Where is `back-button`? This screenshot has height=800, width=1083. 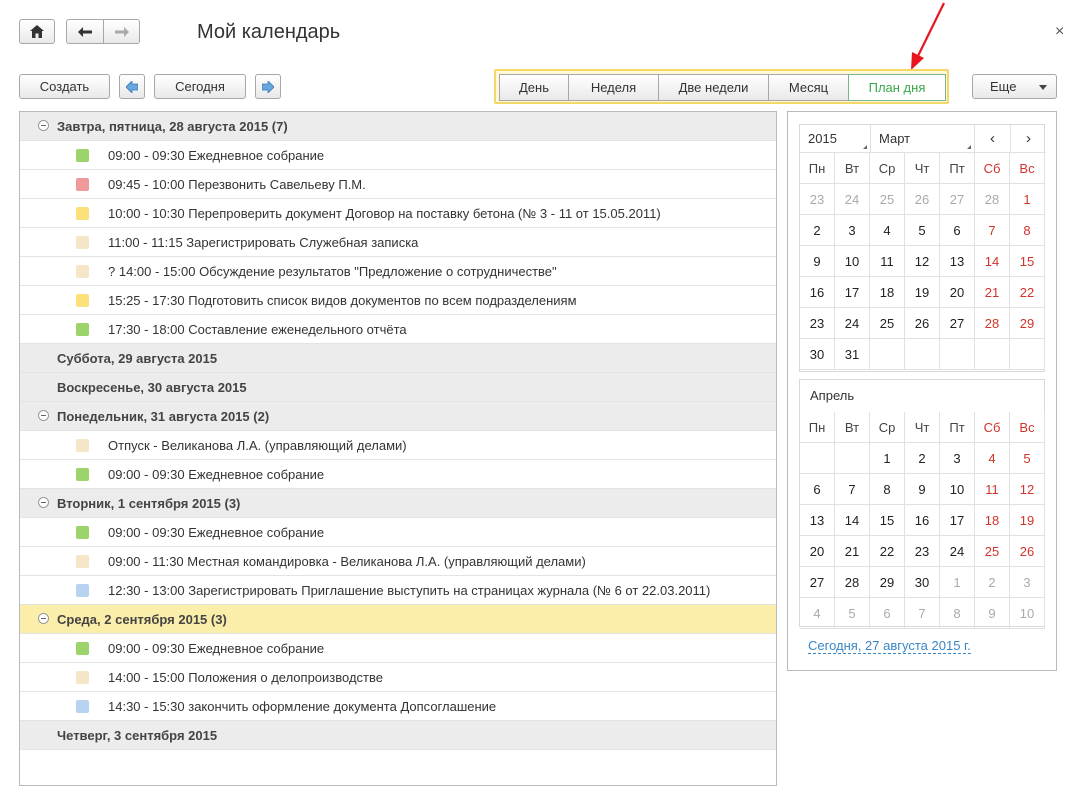 back-button is located at coordinates (85, 31).